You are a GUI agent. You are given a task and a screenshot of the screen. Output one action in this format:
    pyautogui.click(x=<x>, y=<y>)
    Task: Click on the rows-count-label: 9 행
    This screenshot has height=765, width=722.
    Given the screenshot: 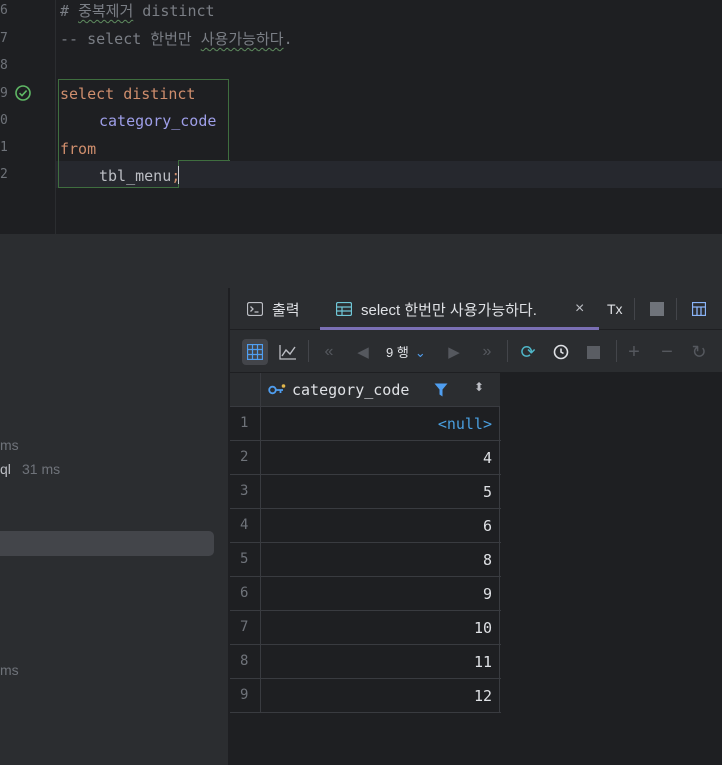 What is the action you would take?
    pyautogui.click(x=397, y=352)
    